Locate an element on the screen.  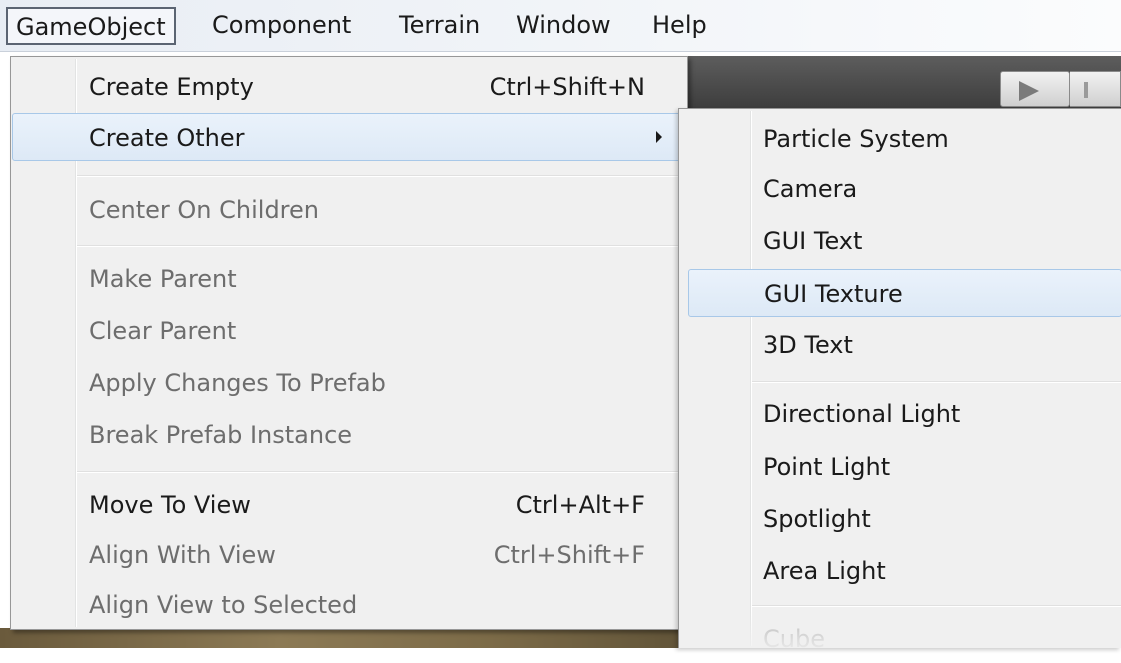
menu-bar: GameObject Component Terrain Window Help is located at coordinates (560, 26).